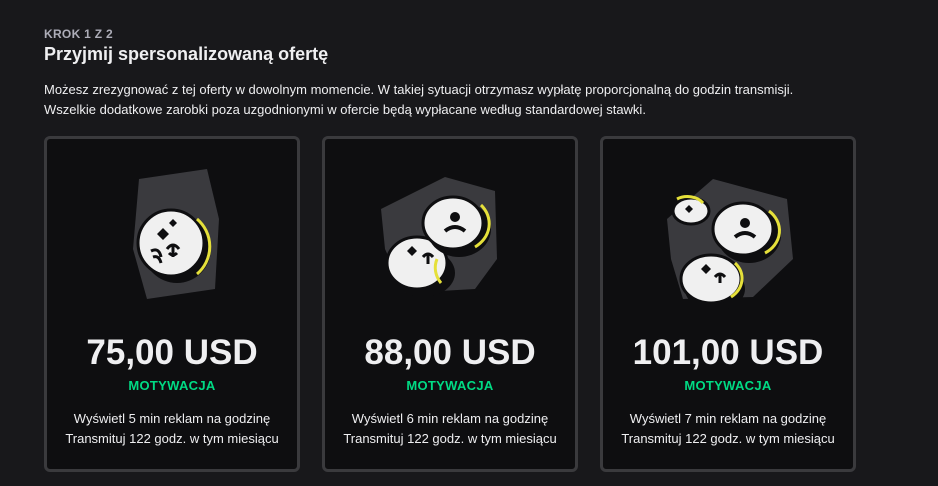  What do you see at coordinates (79, 34) in the screenshot?
I see `step-indicator: KROK 1 Z 2` at bounding box center [79, 34].